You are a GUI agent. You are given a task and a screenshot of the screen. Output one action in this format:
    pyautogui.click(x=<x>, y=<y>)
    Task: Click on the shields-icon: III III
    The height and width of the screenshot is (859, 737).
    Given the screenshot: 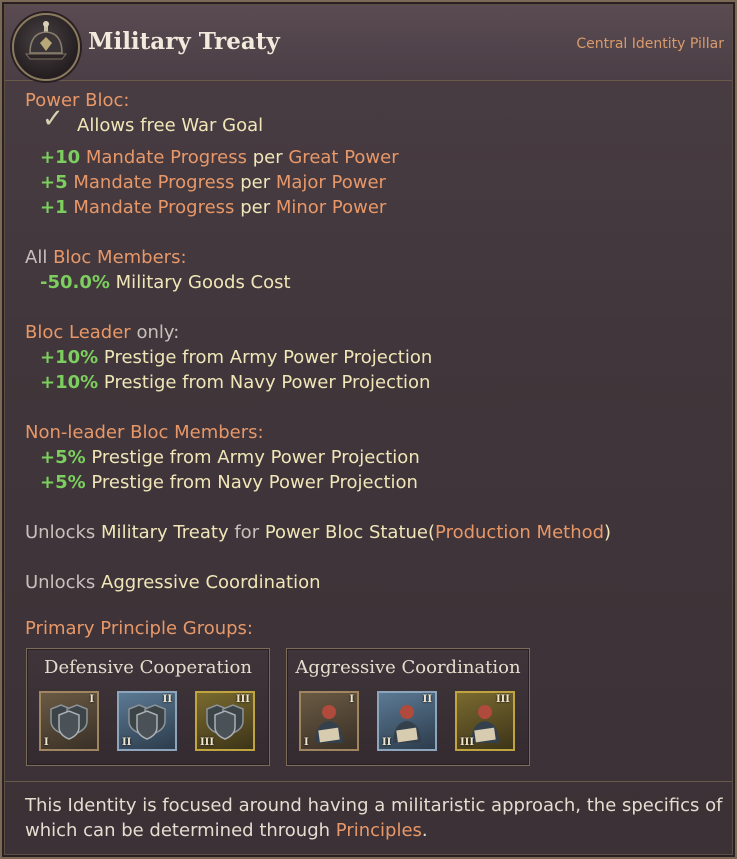 What is the action you would take?
    pyautogui.click(x=225, y=721)
    